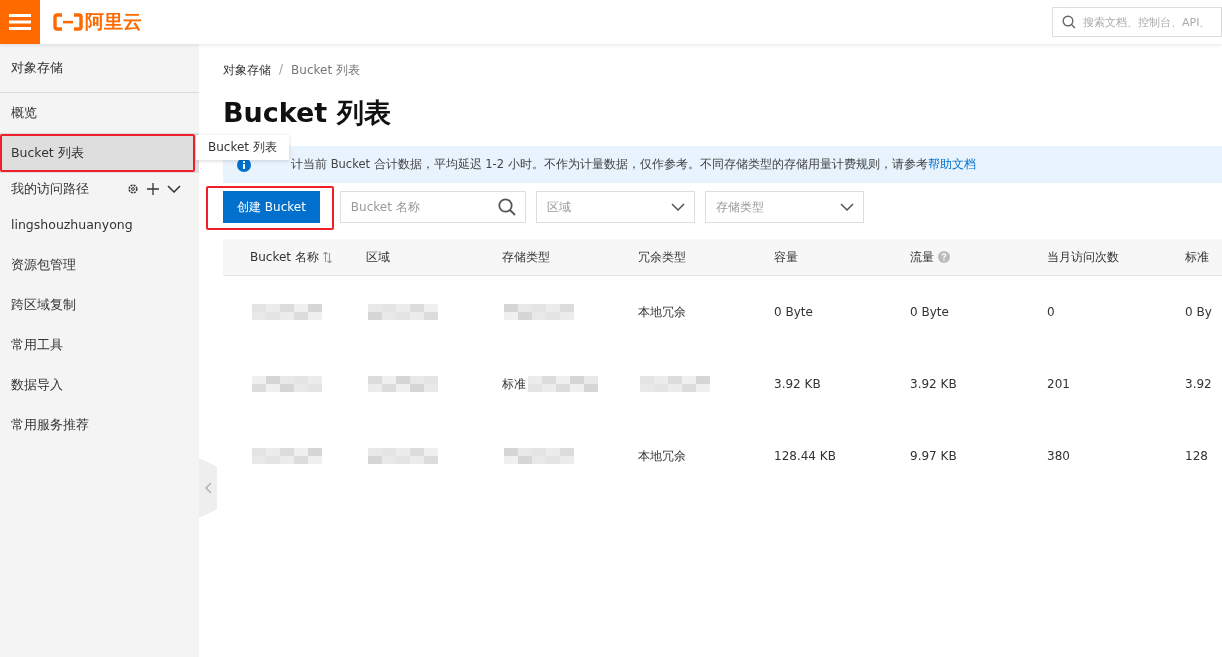 The width and height of the screenshot is (1222, 657). What do you see at coordinates (514, 384) in the screenshot?
I see `table-cell: 标准` at bounding box center [514, 384].